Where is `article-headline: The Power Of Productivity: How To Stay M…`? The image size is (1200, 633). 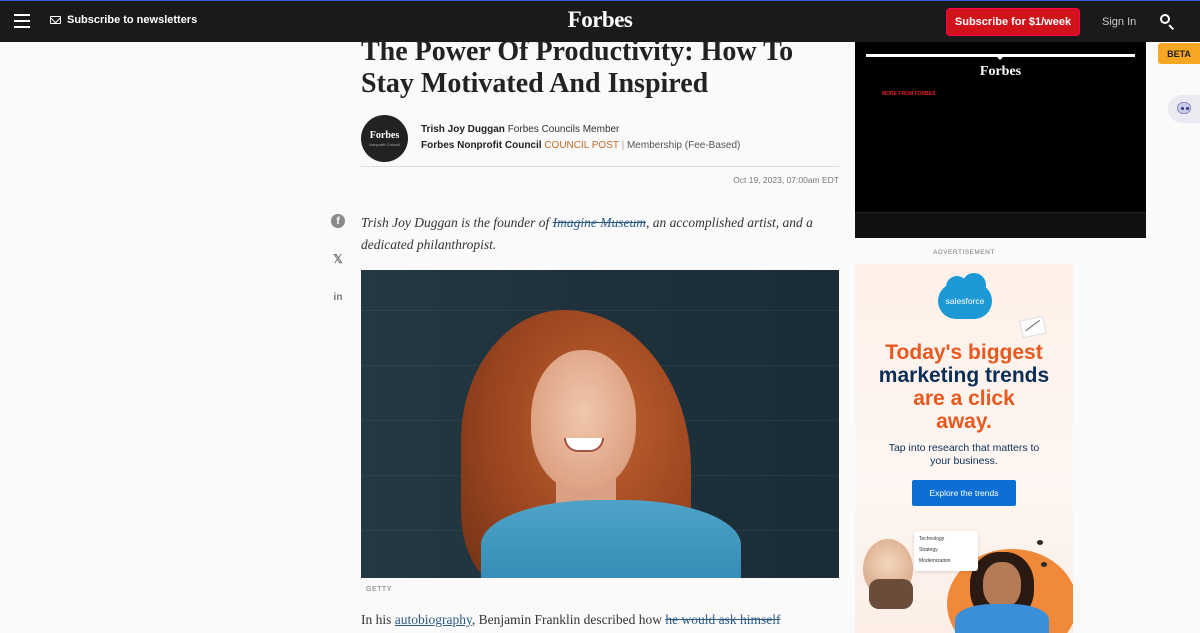
article-headline: The Power Of Productivity: How To Stay M… is located at coordinates (577, 67).